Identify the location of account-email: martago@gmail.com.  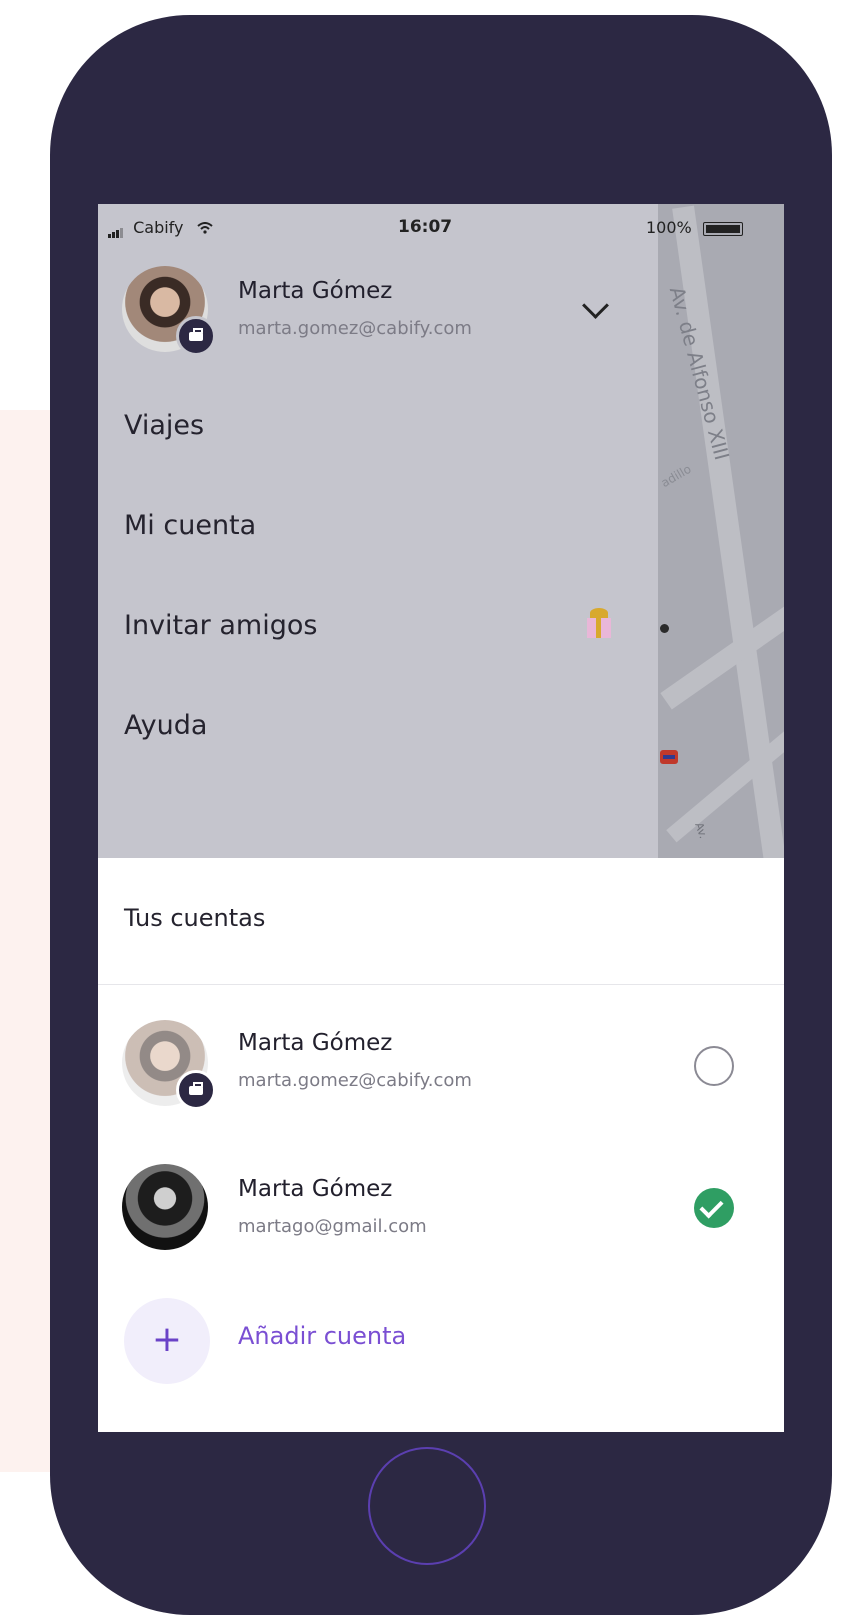
(332, 1226).